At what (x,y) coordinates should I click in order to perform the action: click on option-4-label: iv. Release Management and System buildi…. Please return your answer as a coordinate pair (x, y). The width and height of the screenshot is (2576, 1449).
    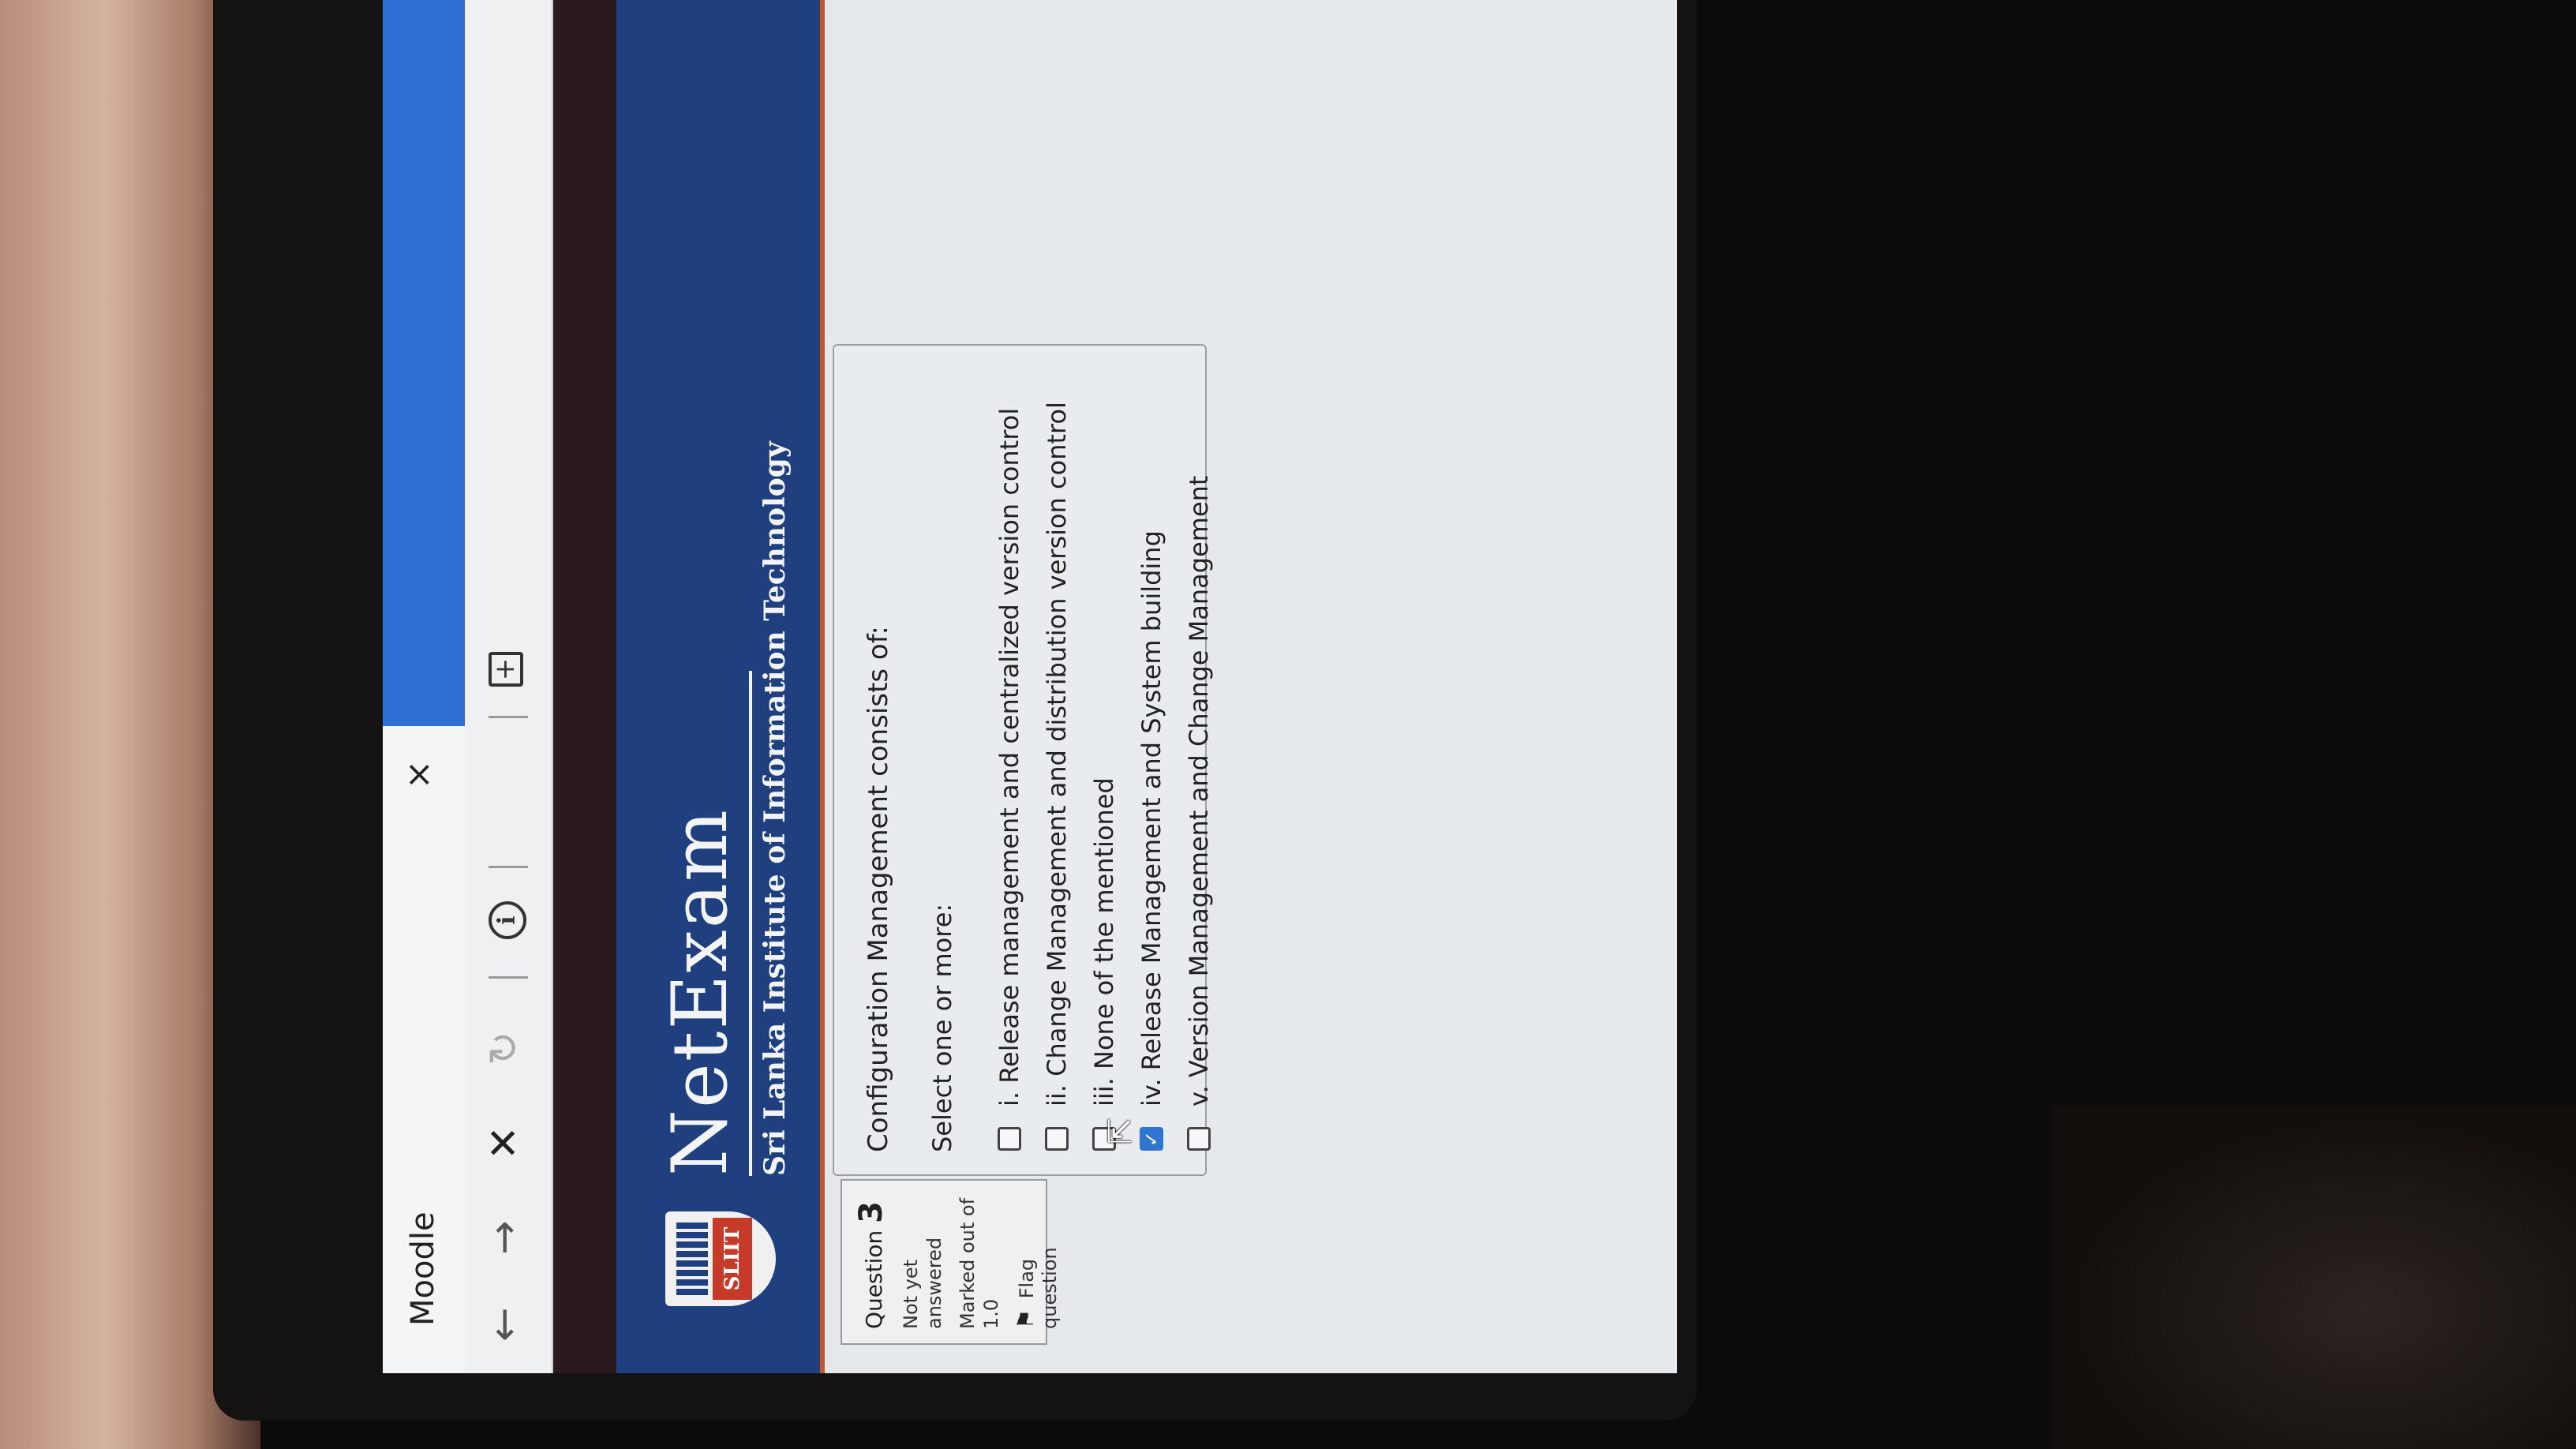
    Looking at the image, I should click on (1151, 818).